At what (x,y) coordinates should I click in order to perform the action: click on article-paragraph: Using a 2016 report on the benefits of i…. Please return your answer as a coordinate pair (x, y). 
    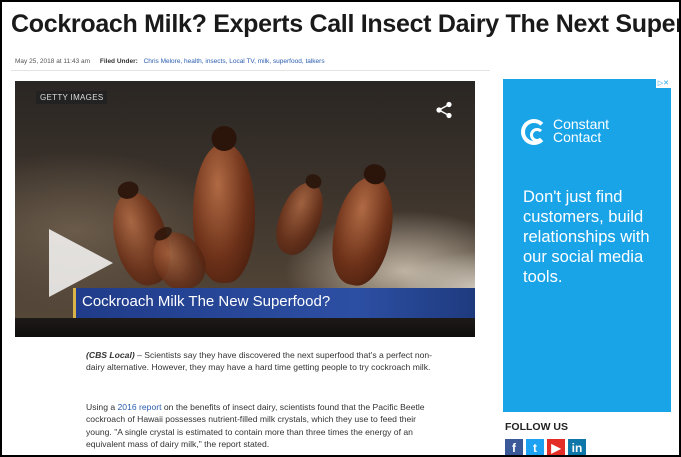
    Looking at the image, I should click on (261, 425).